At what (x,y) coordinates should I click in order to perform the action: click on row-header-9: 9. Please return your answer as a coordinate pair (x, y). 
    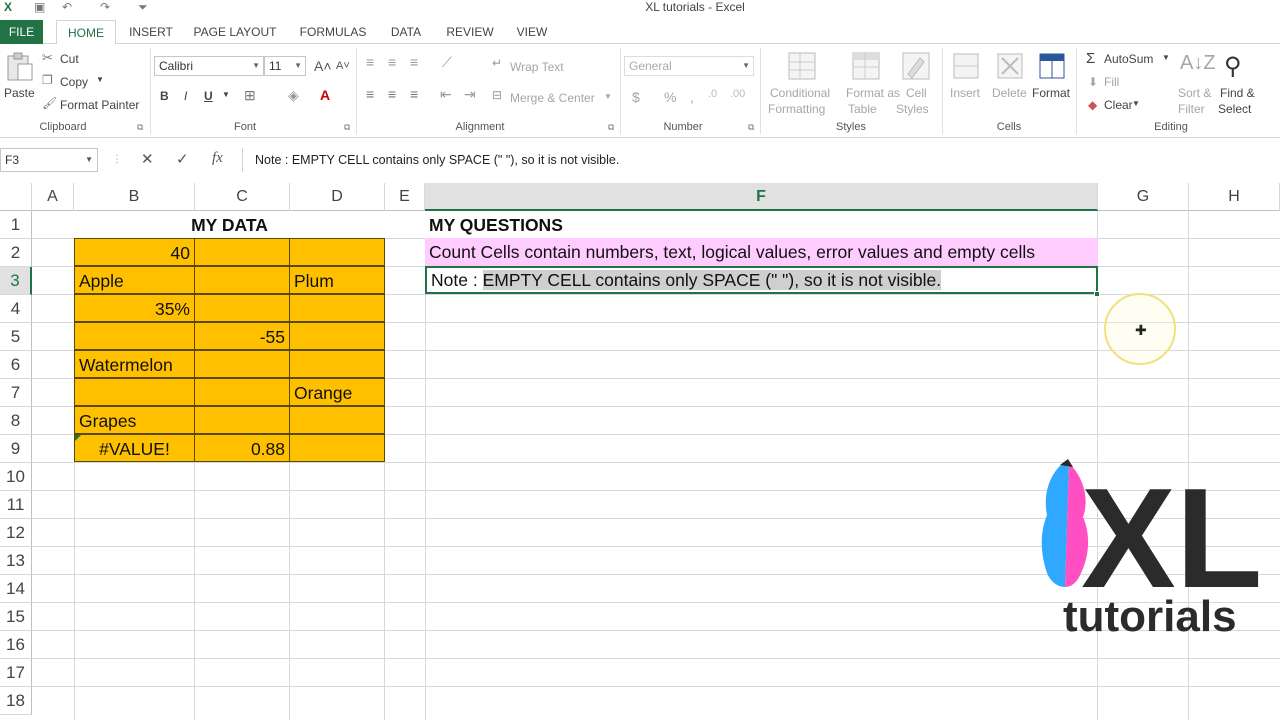
    Looking at the image, I should click on (16, 449).